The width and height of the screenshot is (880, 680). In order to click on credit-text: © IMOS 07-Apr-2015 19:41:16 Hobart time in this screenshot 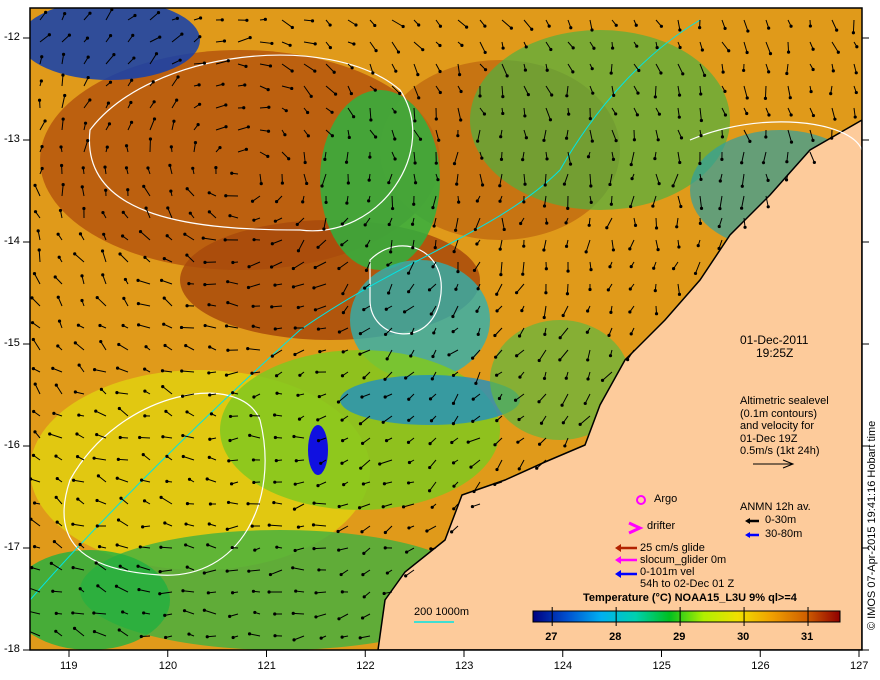, I will do `click(872, 525)`.